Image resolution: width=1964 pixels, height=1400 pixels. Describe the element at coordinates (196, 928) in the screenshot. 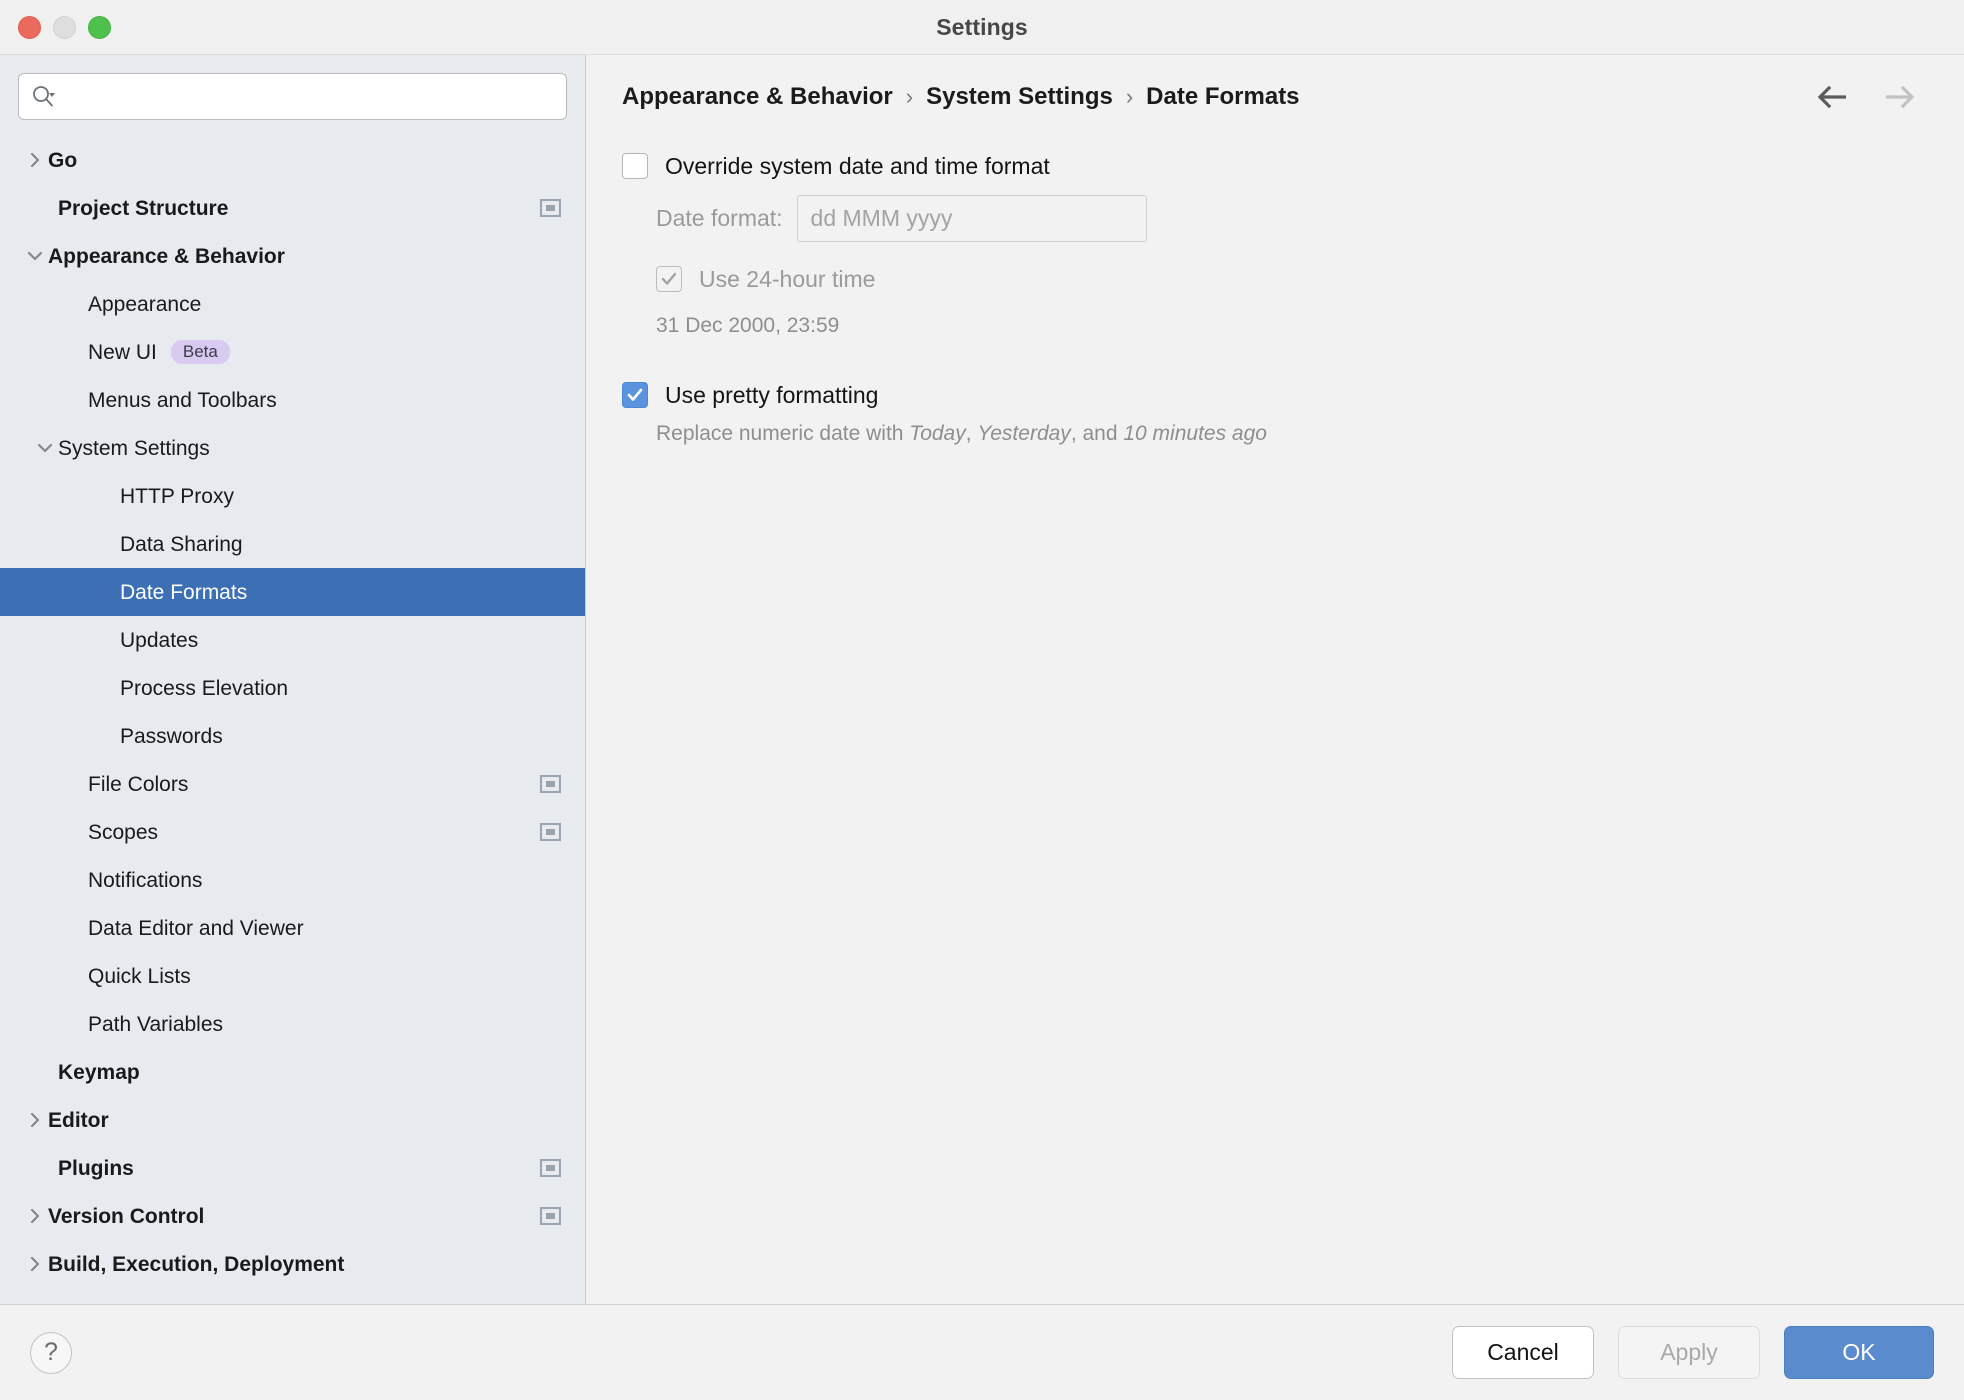

I see `sidebar-item-label: Data Editor and Viewer` at that location.